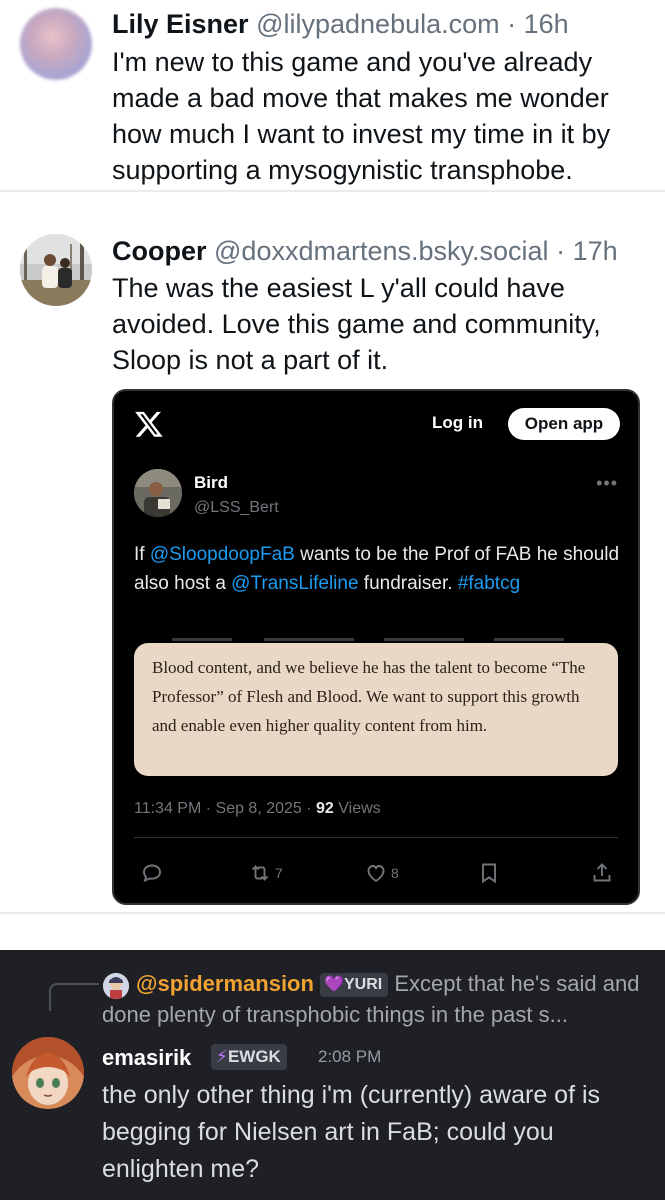 This screenshot has height=1200, width=665. What do you see at coordinates (74, 997) in the screenshot?
I see `reply-connector` at bounding box center [74, 997].